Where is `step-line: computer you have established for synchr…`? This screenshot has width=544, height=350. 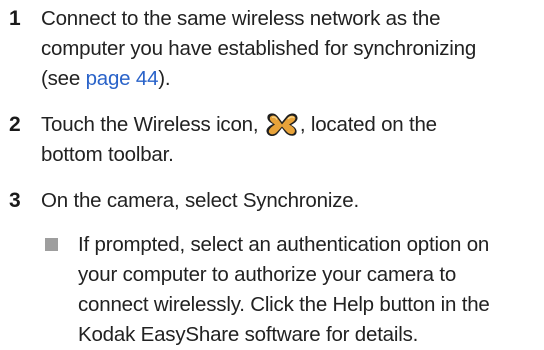 step-line: computer you have established for synchr… is located at coordinates (259, 48).